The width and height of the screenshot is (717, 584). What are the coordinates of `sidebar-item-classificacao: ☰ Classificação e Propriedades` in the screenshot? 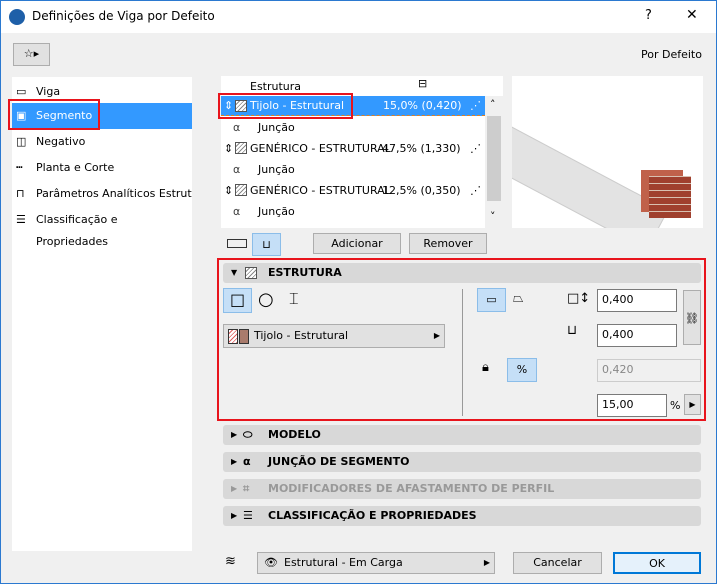 It's located at (102, 228).